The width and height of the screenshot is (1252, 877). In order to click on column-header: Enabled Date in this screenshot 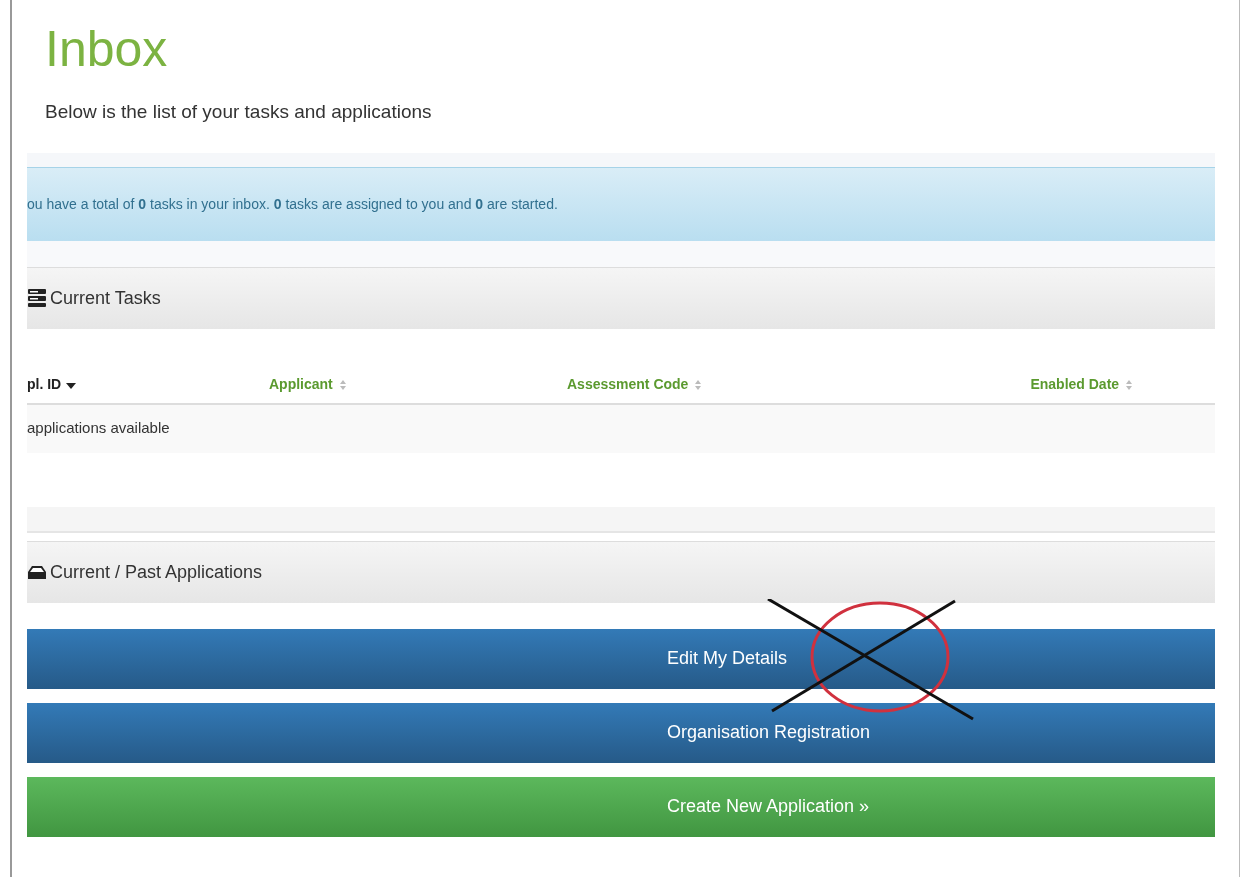, I will do `click(1082, 384)`.